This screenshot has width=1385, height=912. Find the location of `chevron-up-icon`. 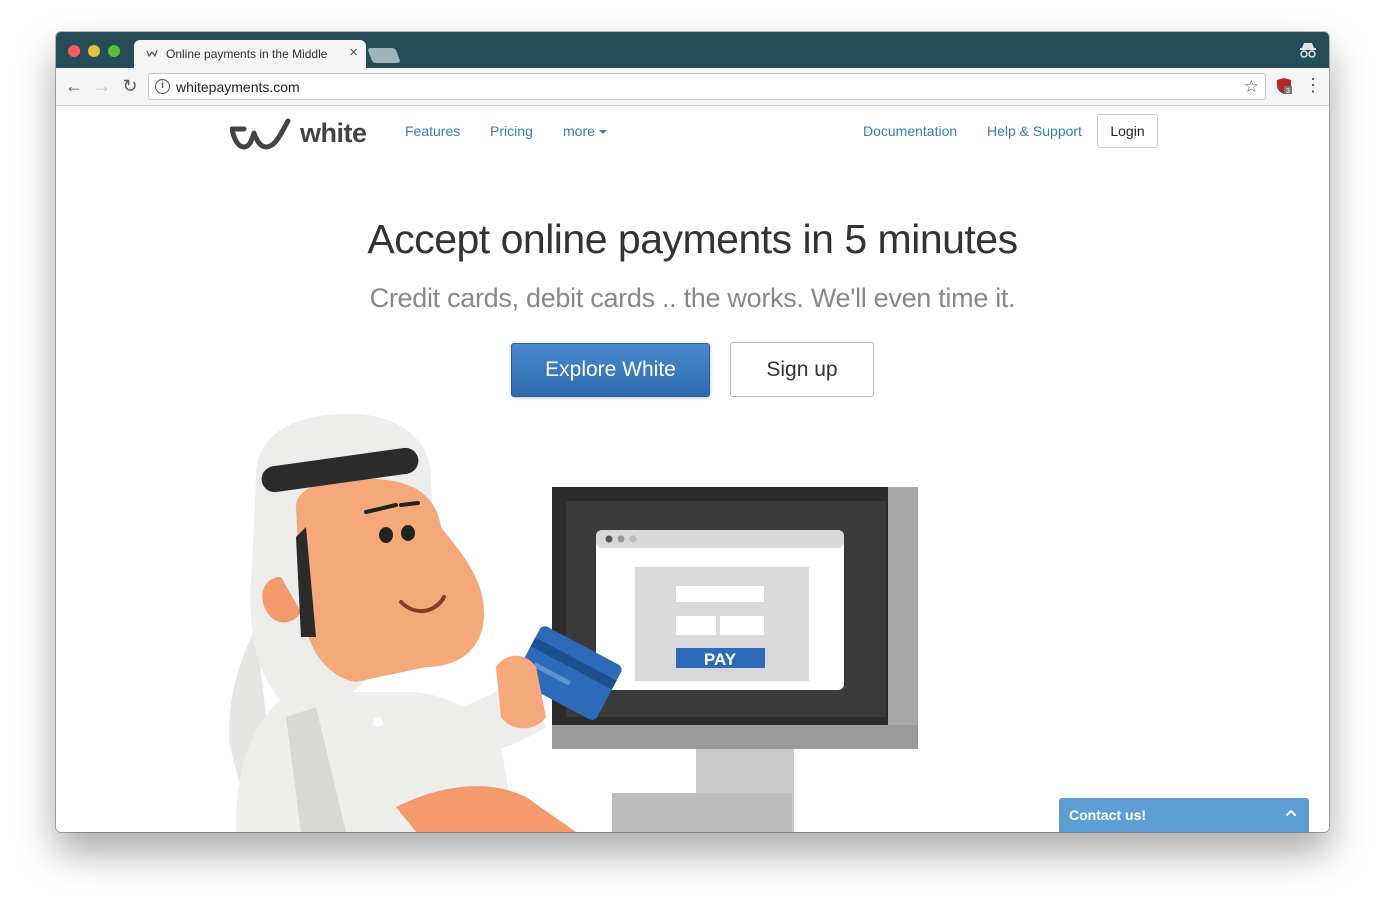

chevron-up-icon is located at coordinates (1291, 813).